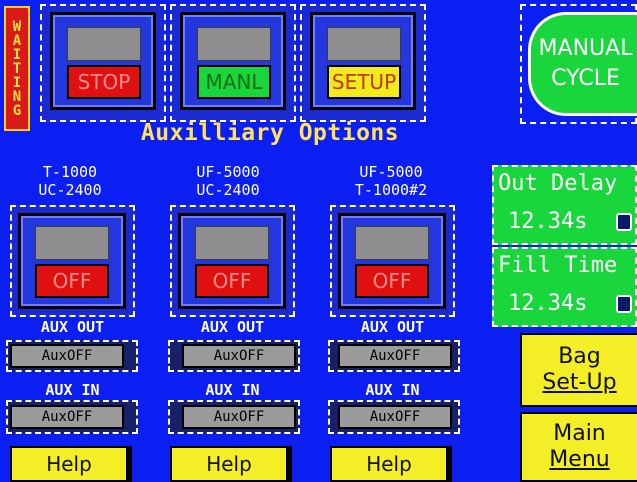  I want to click on column-2-aux-out-button: AuxOFF, so click(239, 356).